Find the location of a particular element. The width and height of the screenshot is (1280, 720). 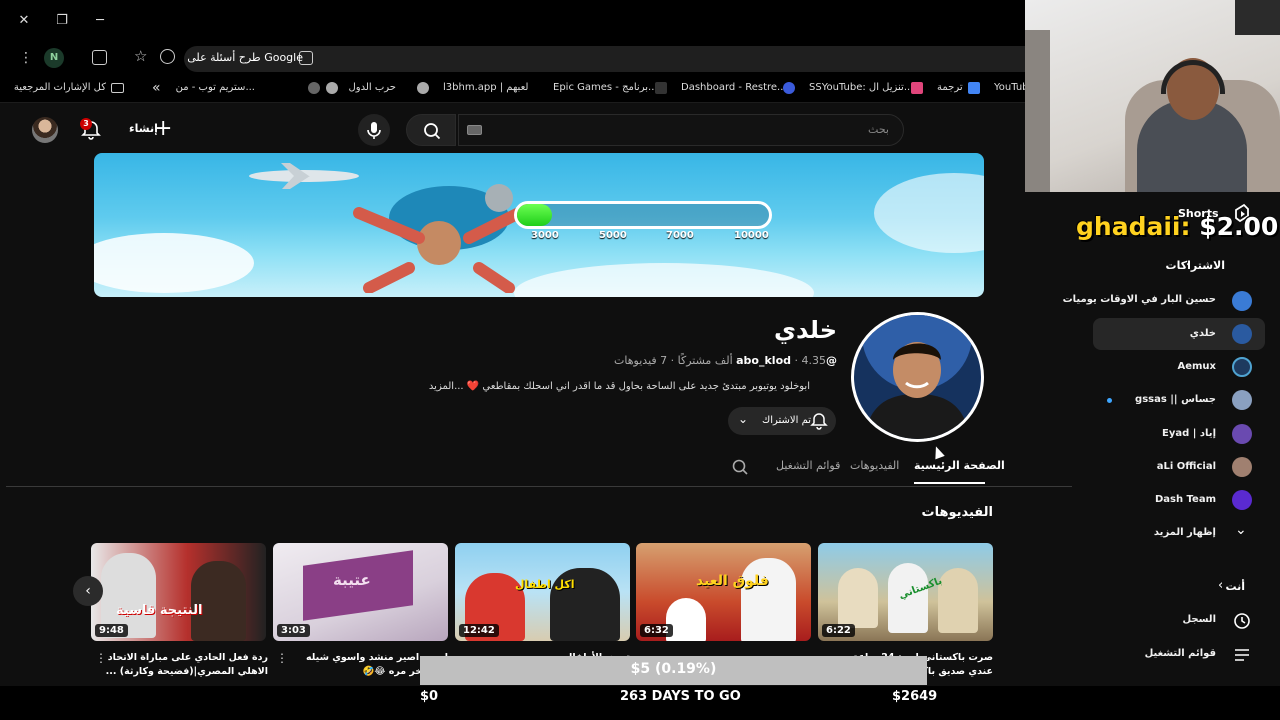

video-duration: 6:32 is located at coordinates (656, 630).